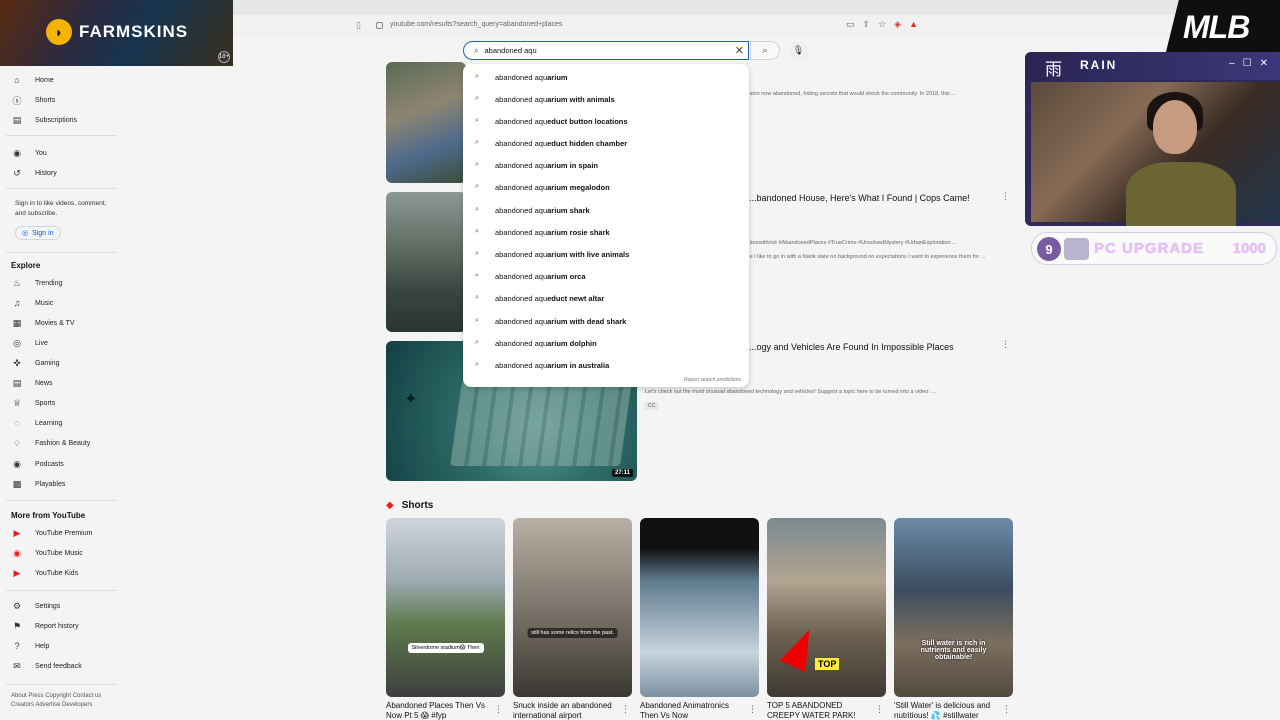 The height and width of the screenshot is (720, 1280). I want to click on sidebar-item-help: ? Help, so click(30, 646).